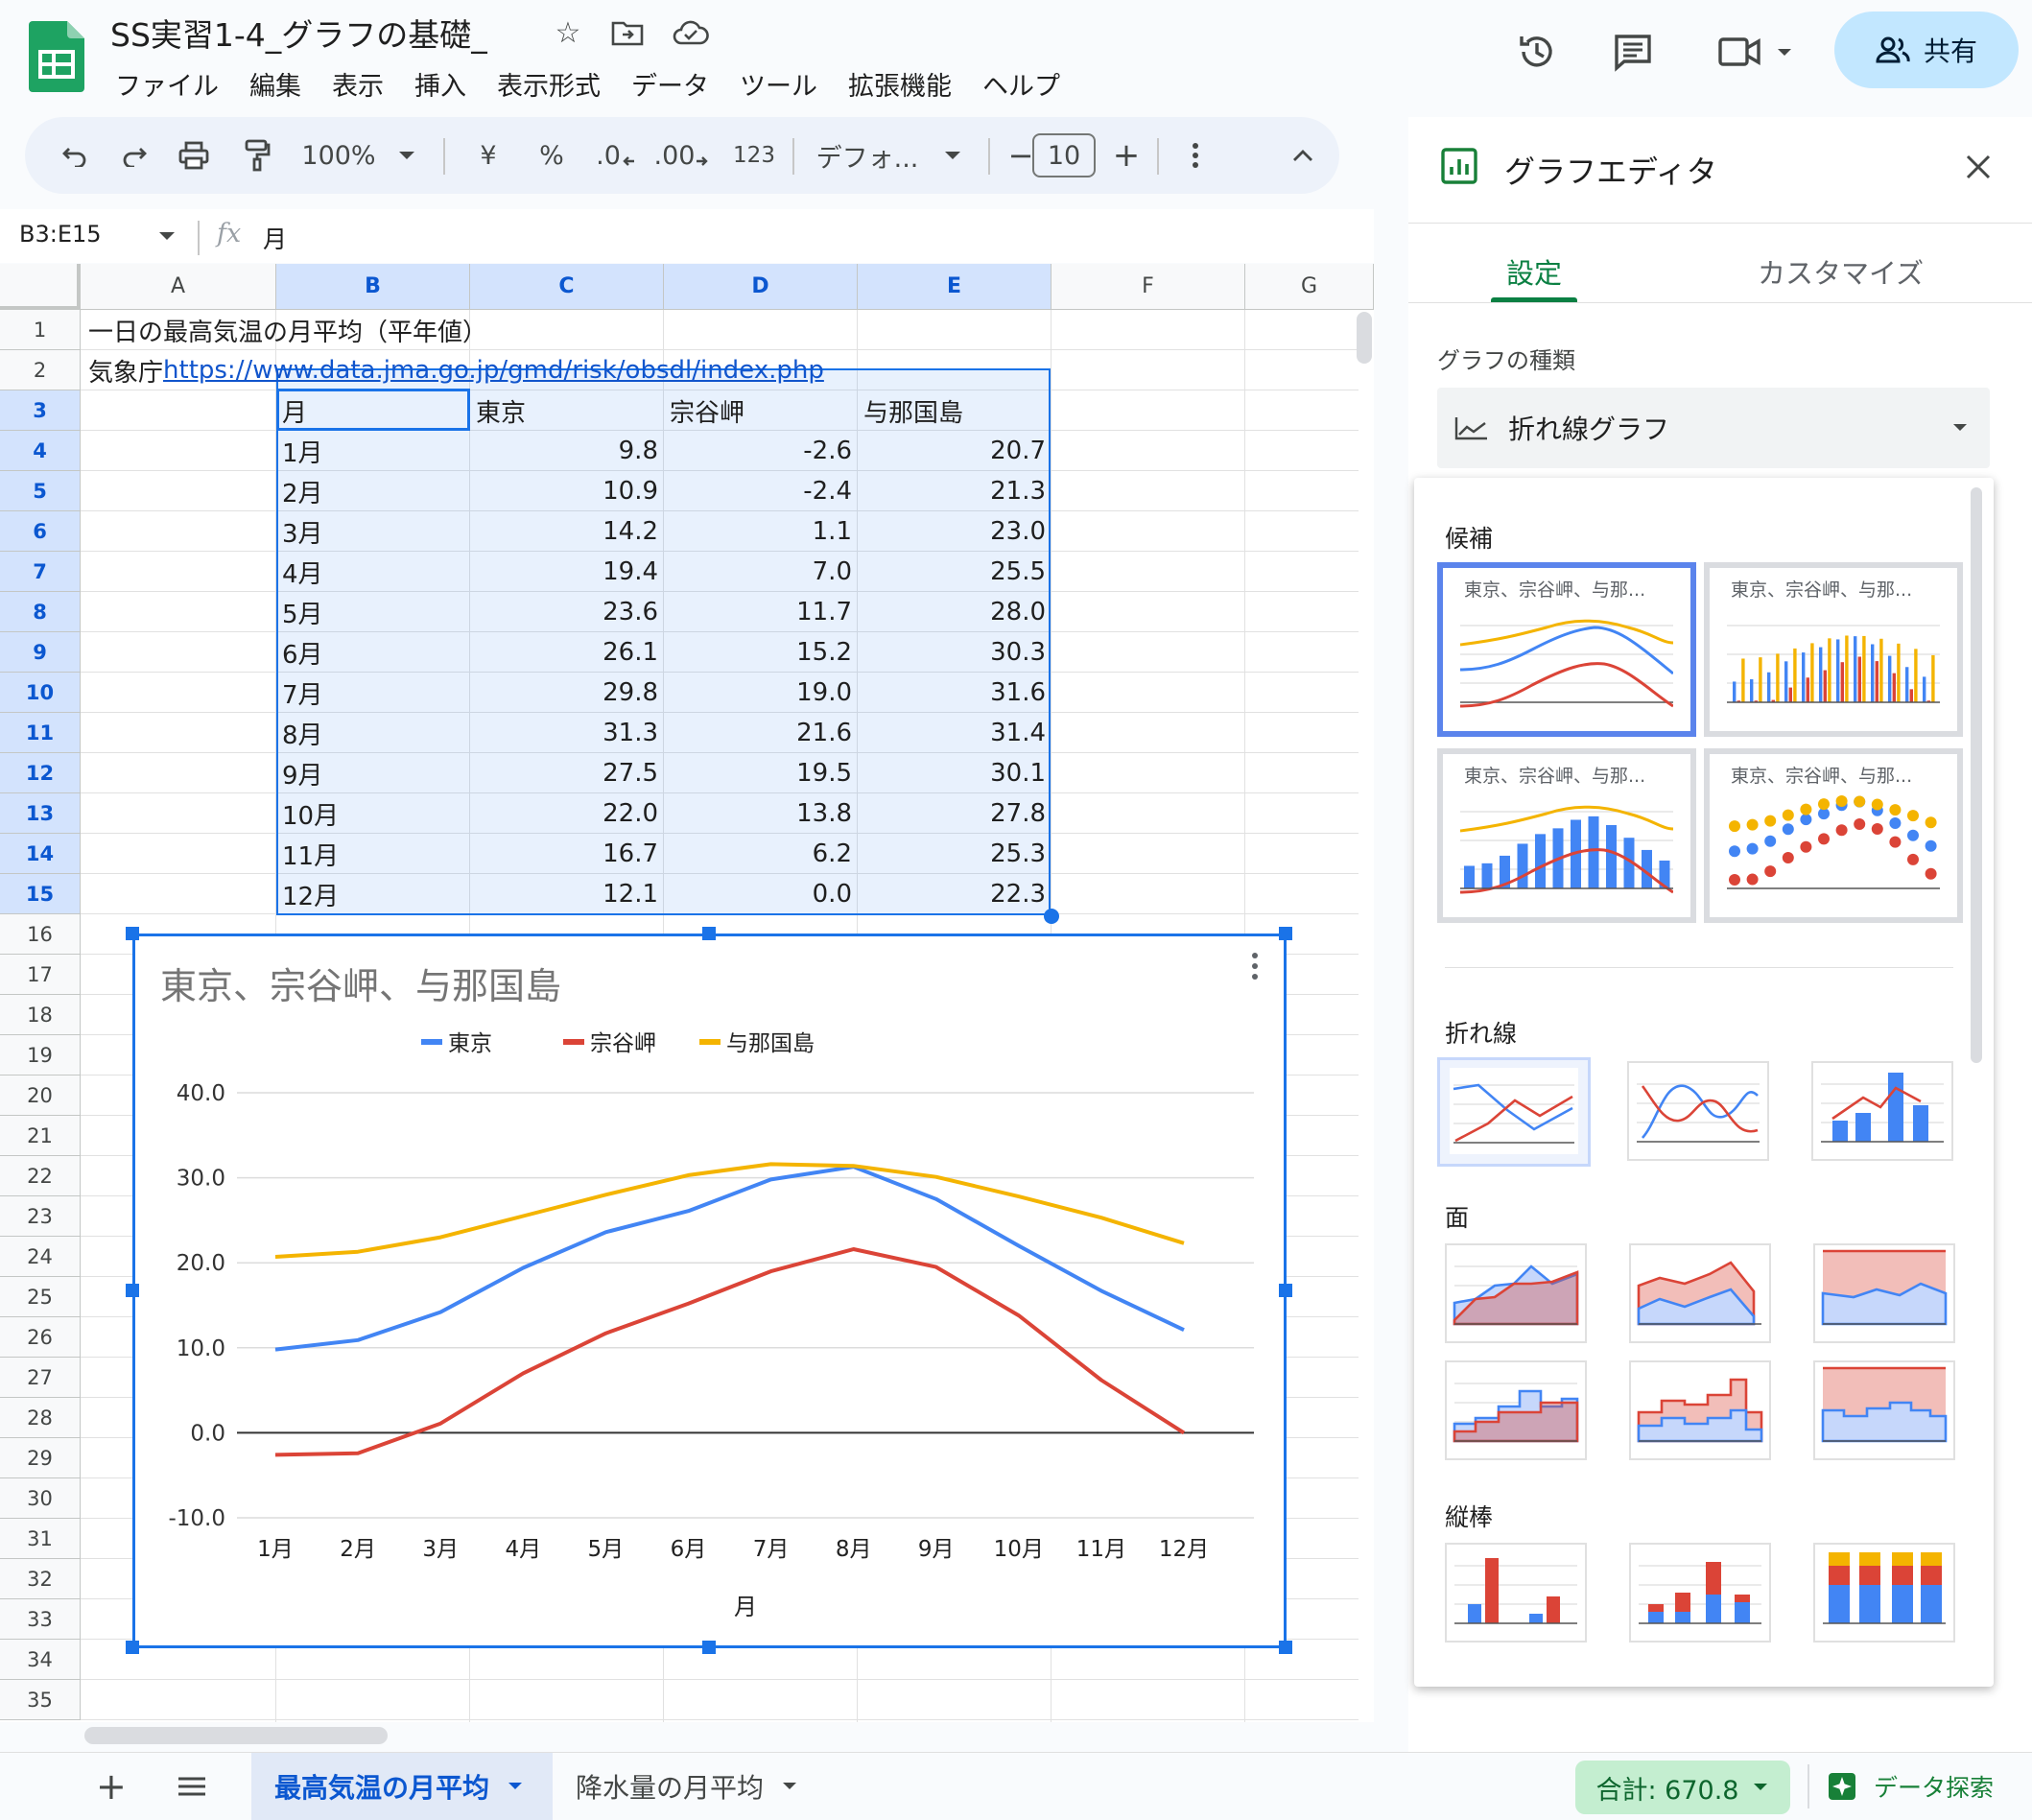 The width and height of the screenshot is (2032, 1820). I want to click on table-cell: 25.5, so click(954, 572).